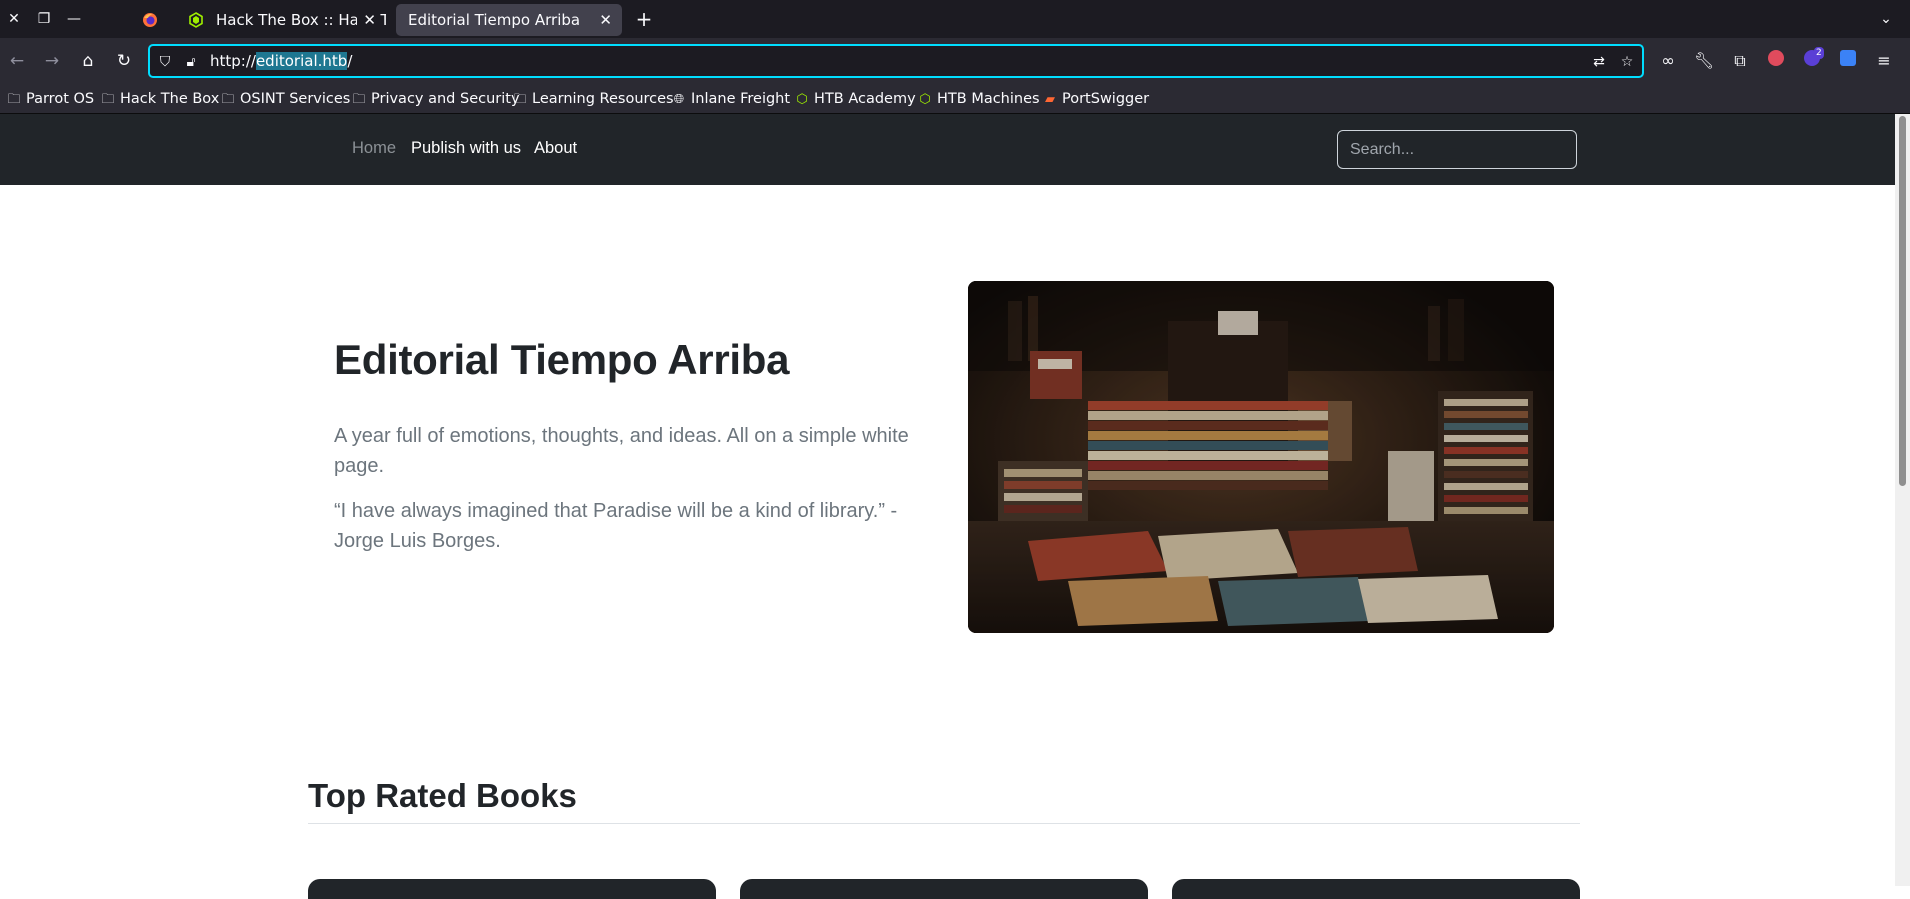  What do you see at coordinates (1095, 99) in the screenshot?
I see `bookmark-portswigger: ▰ PortSwigger` at bounding box center [1095, 99].